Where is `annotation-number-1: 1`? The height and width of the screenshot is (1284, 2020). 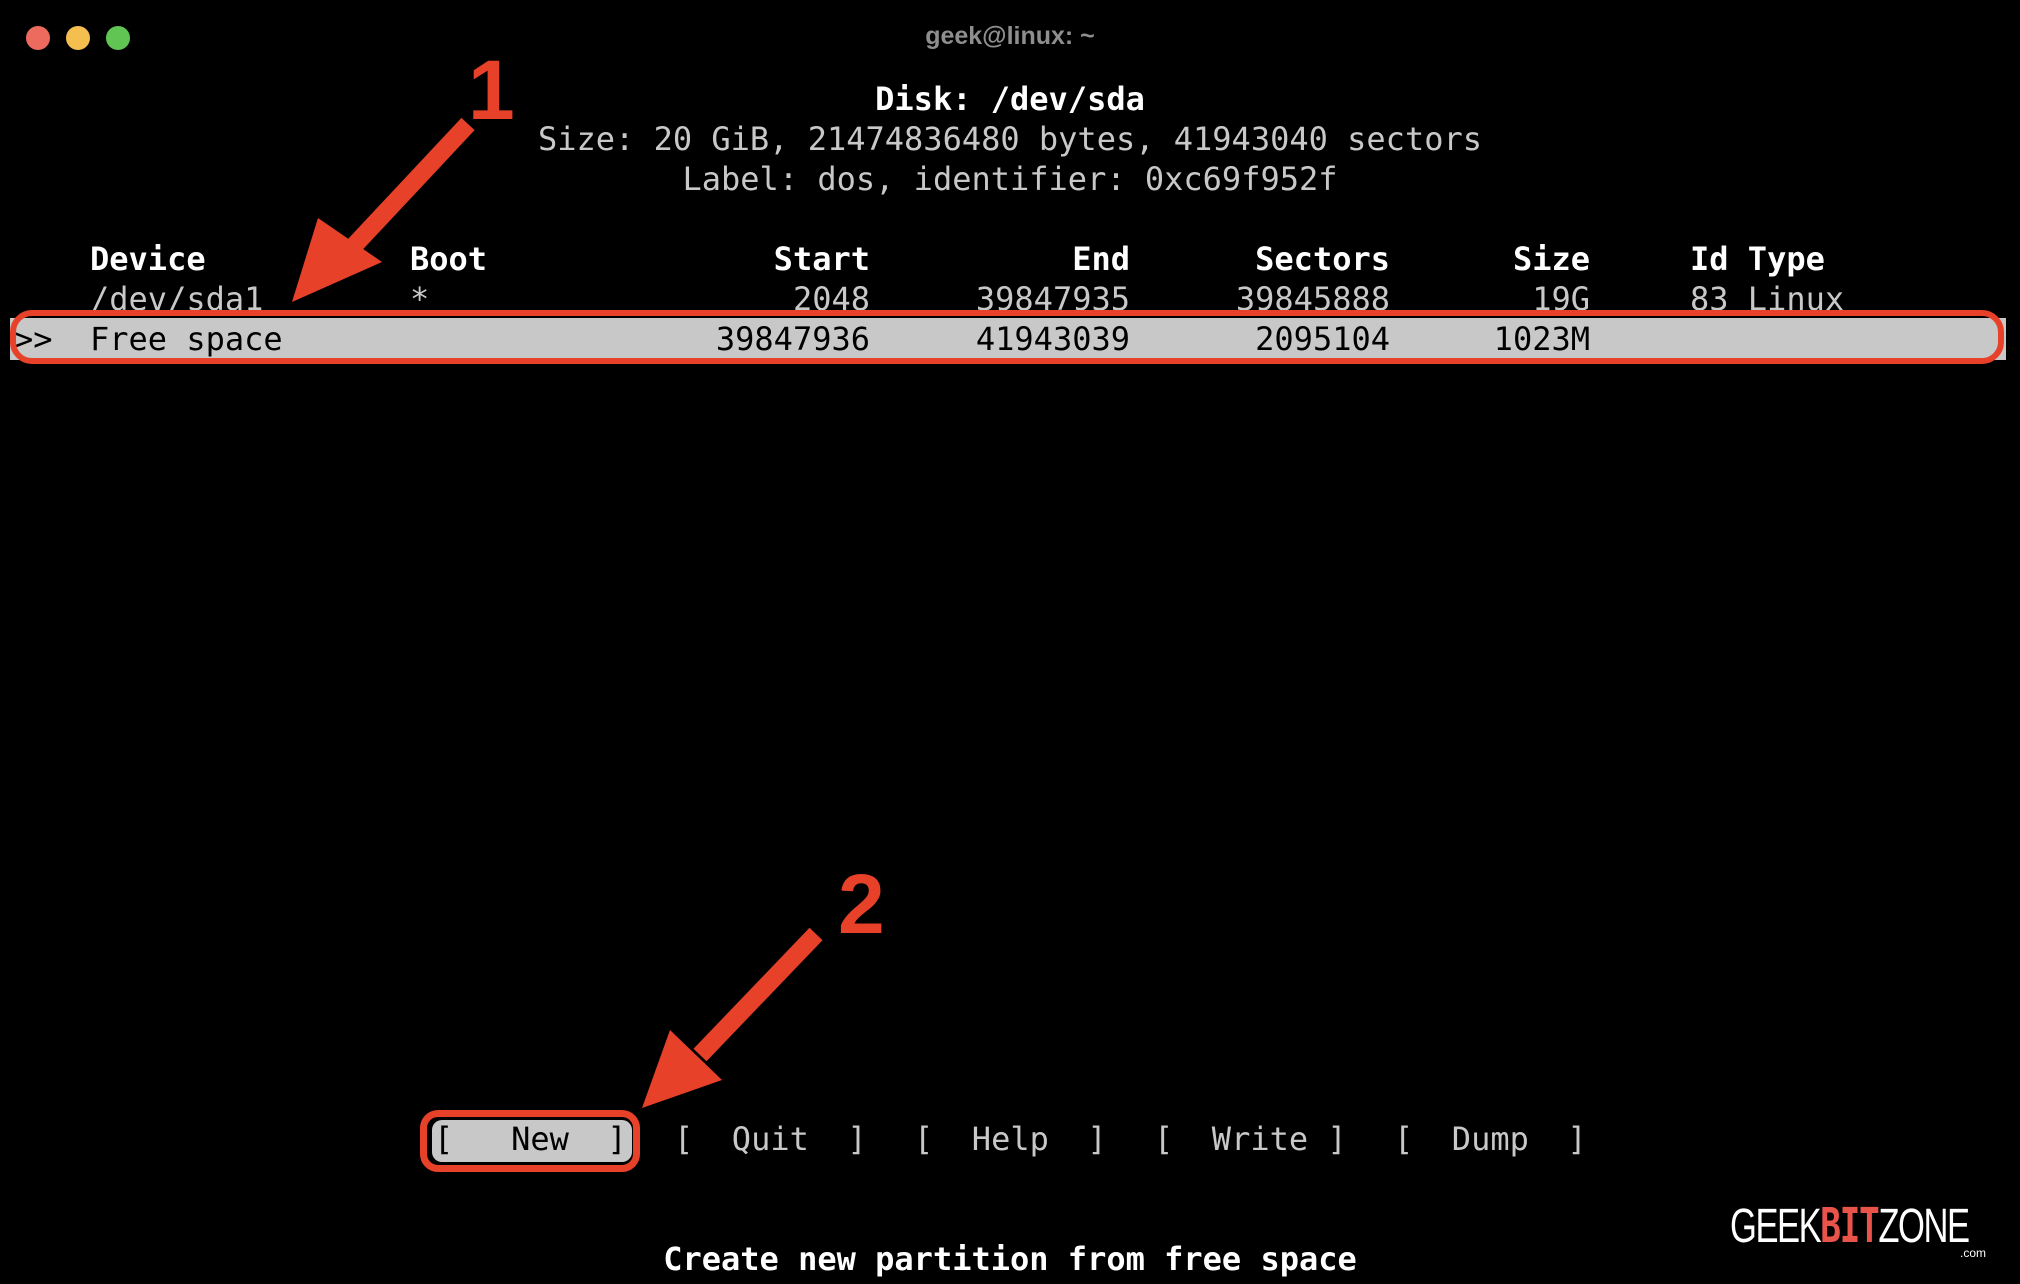
annotation-number-1: 1 is located at coordinates (491, 90).